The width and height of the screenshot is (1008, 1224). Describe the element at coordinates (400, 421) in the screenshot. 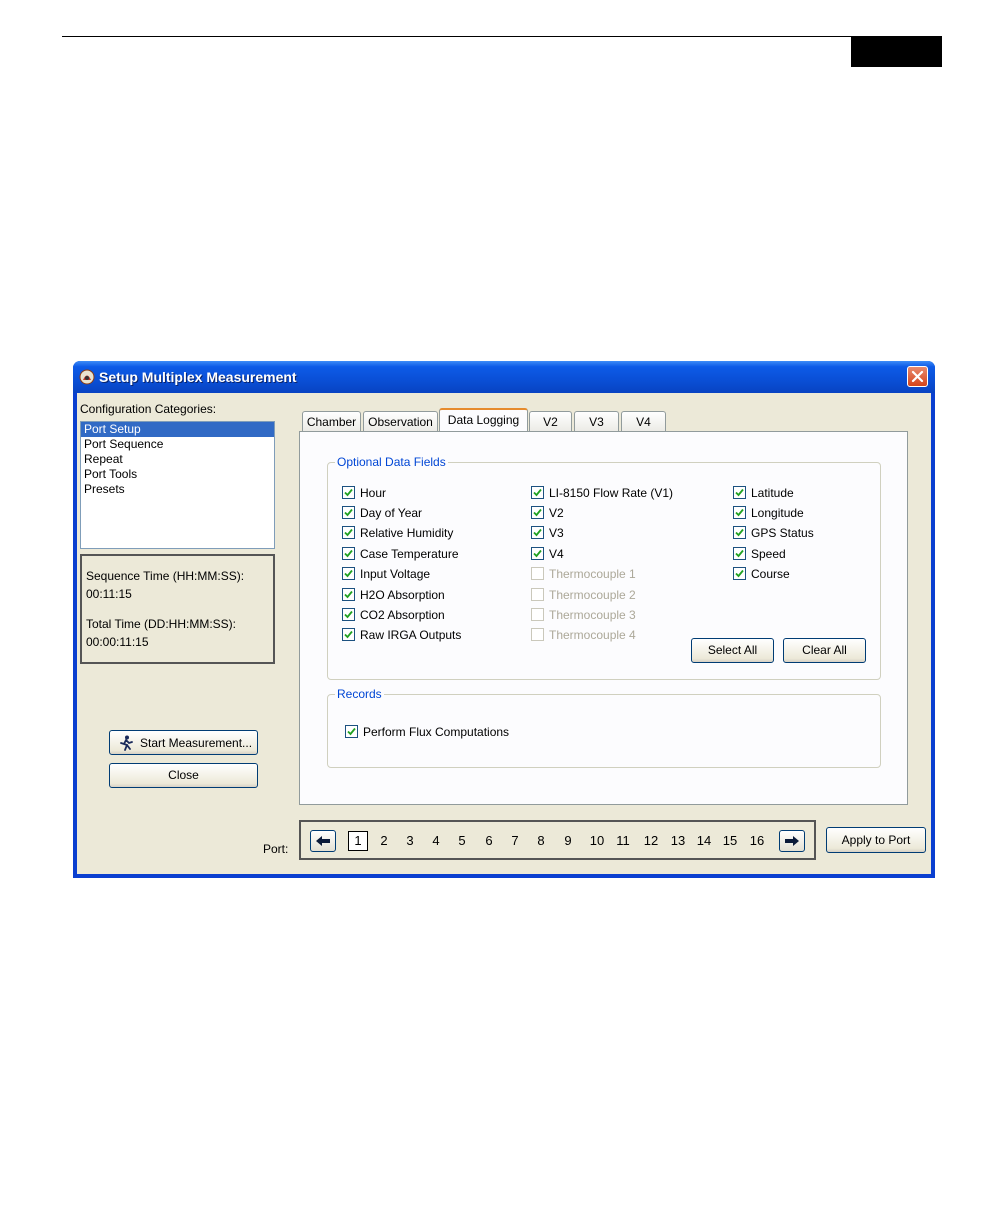

I see `tab-observation: Observation` at that location.